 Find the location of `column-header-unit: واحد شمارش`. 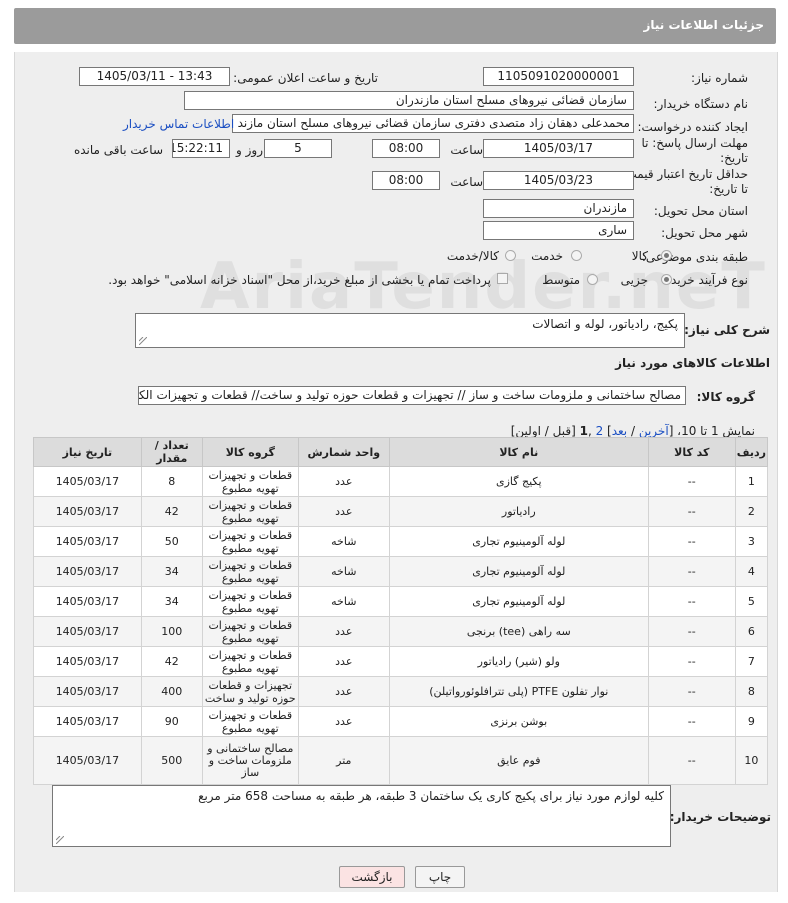

column-header-unit: واحد شمارش is located at coordinates (343, 452).